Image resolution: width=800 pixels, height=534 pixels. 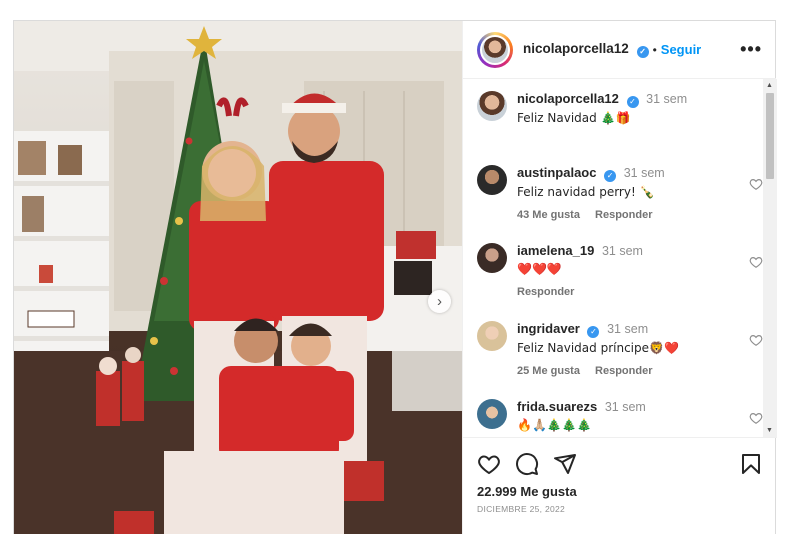 I want to click on comment-username: nicolaporcella12, so click(x=568, y=98).